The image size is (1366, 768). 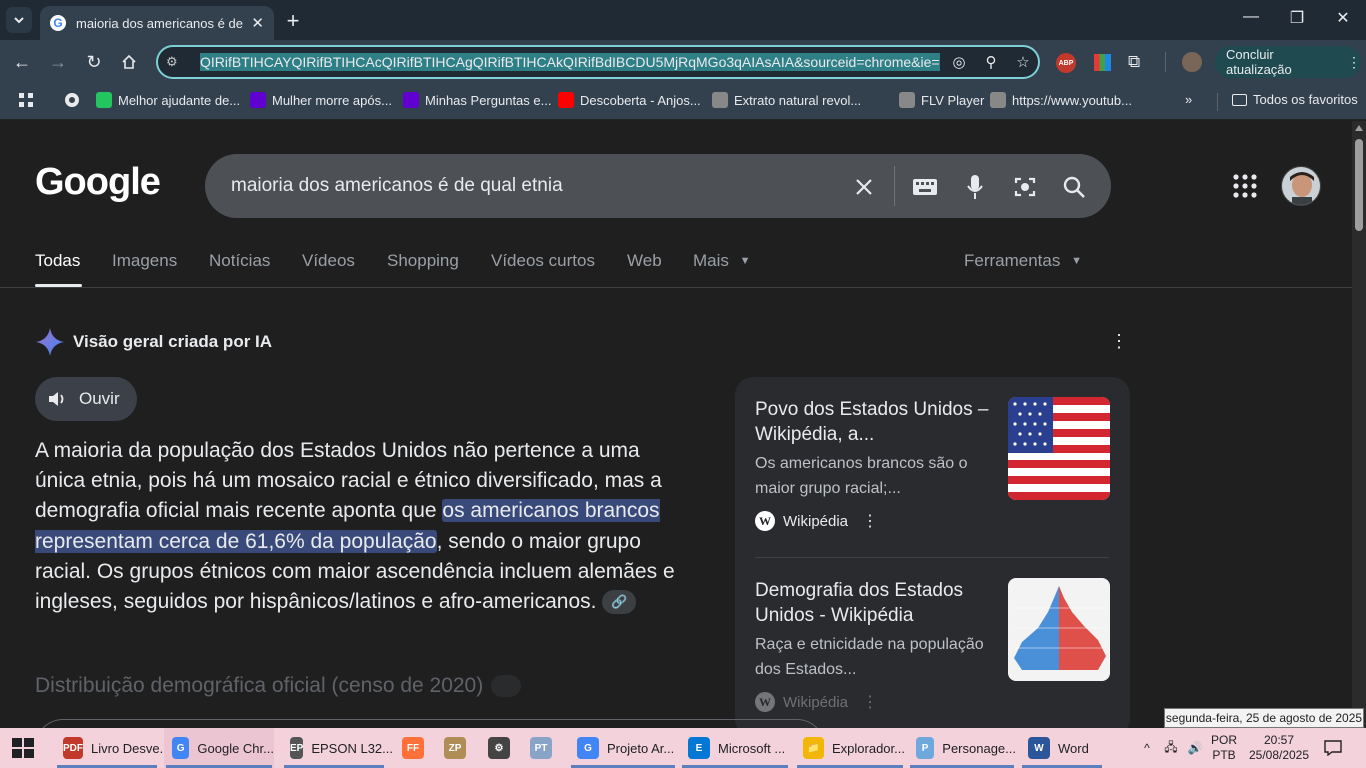 What do you see at coordinates (1171, 748) in the screenshot?
I see `network-icon: 🖧` at bounding box center [1171, 748].